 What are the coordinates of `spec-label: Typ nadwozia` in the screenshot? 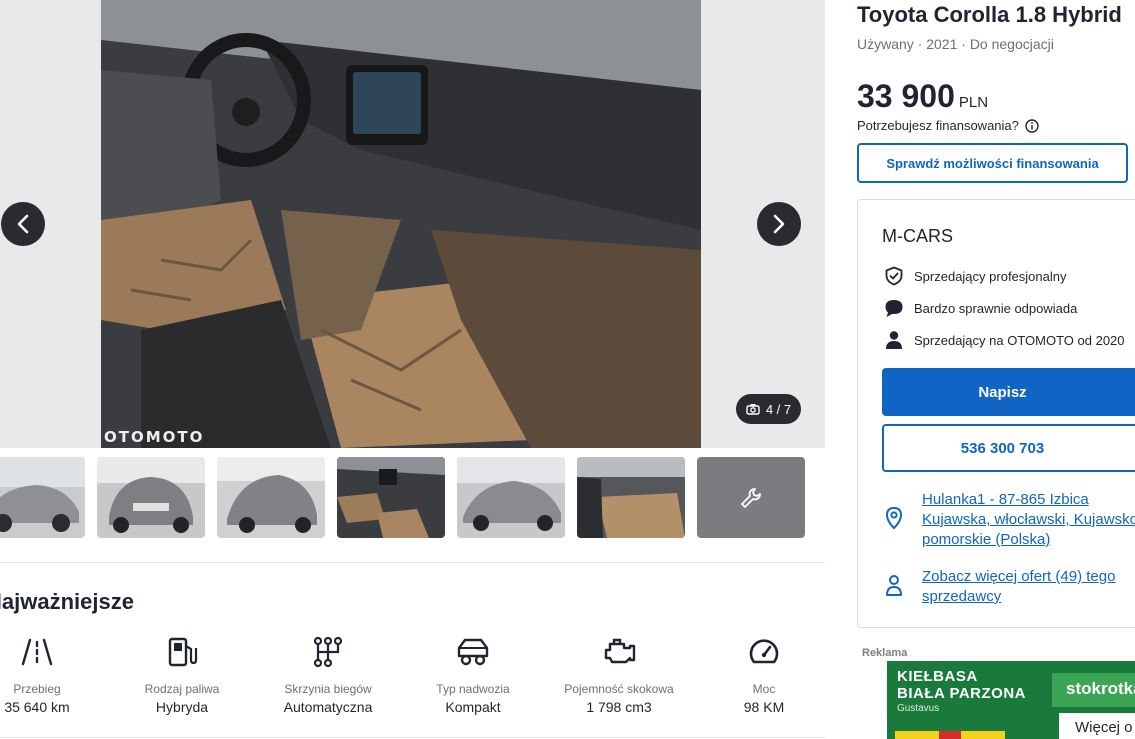 It's located at (473, 689).